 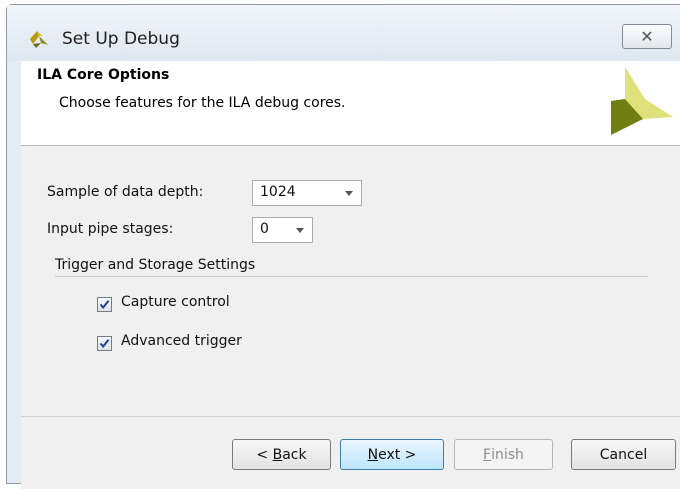 I want to click on next-button: Next >, so click(x=392, y=454).